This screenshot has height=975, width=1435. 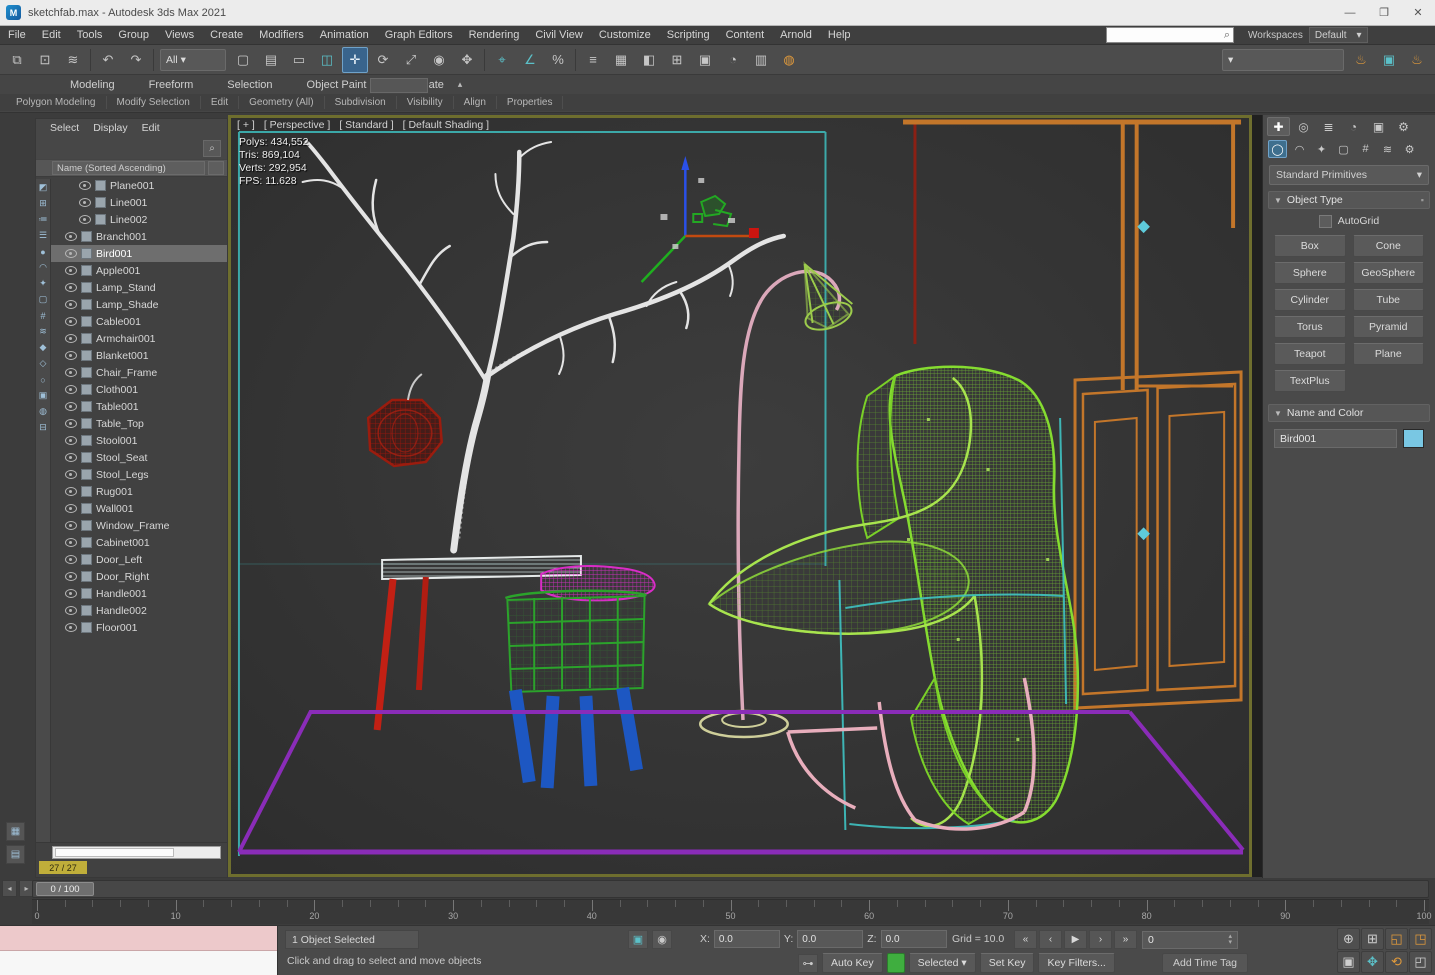 What do you see at coordinates (139, 457) in the screenshot?
I see `explorer-row-stool_seat: Stool_Seat` at bounding box center [139, 457].